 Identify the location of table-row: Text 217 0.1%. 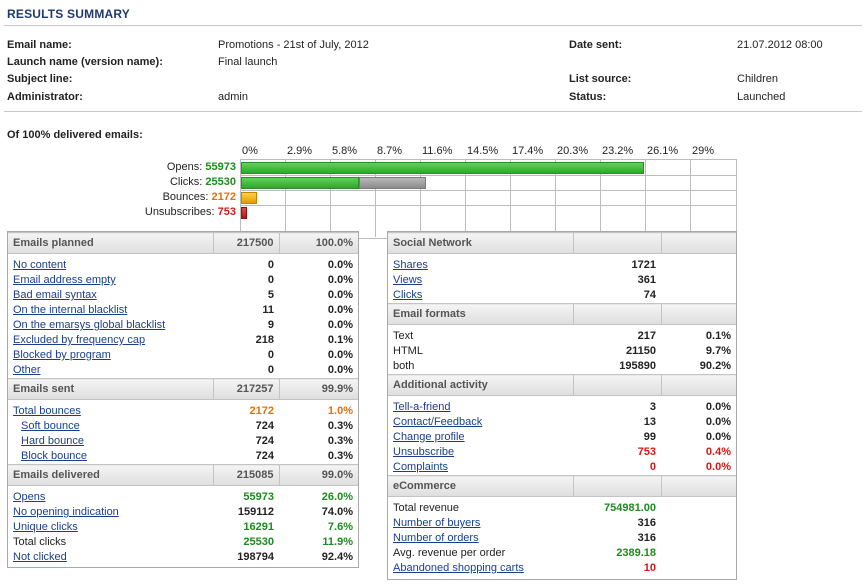
(562, 335).